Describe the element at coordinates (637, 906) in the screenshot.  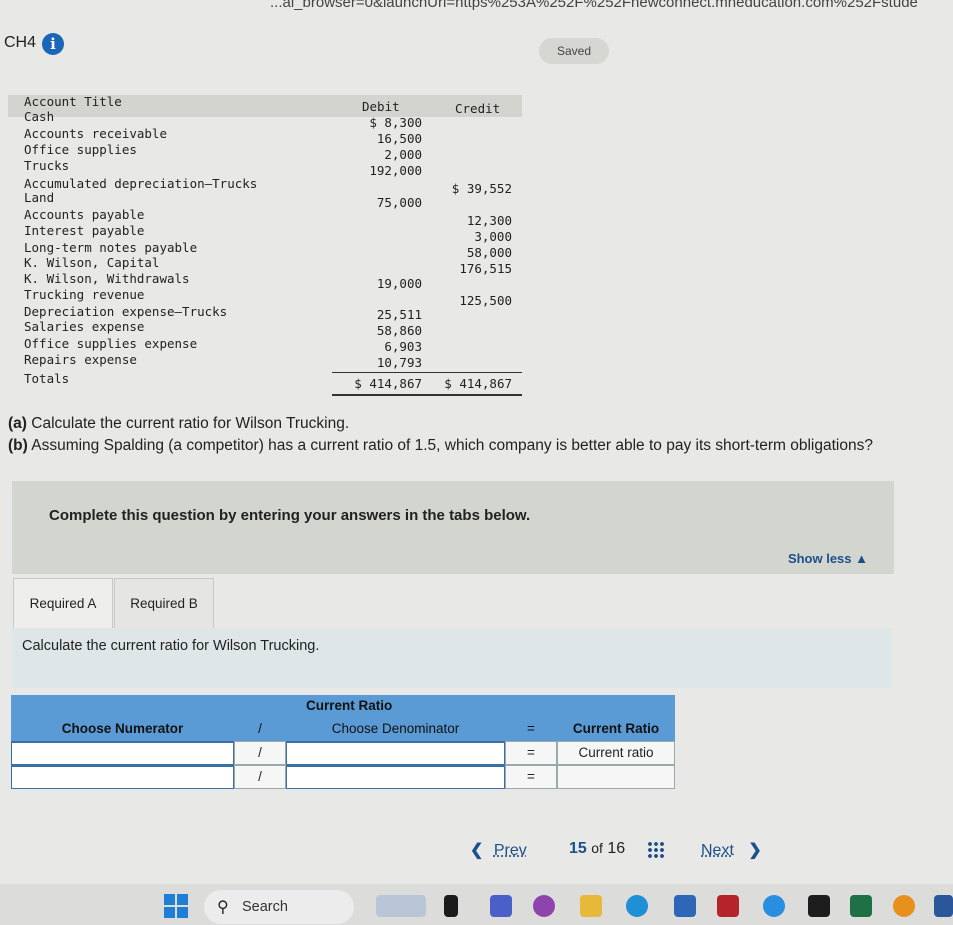
I see `edge-icon` at that location.